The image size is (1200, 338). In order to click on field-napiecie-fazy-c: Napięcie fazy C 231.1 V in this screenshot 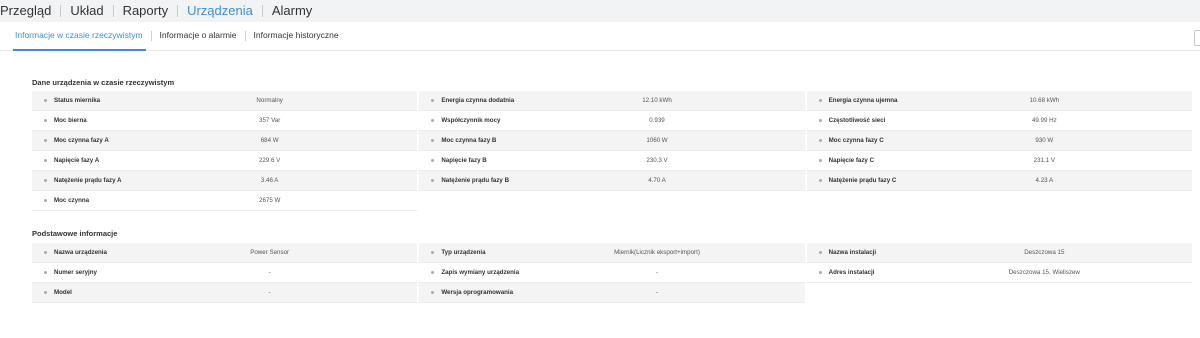, I will do `click(999, 161)`.